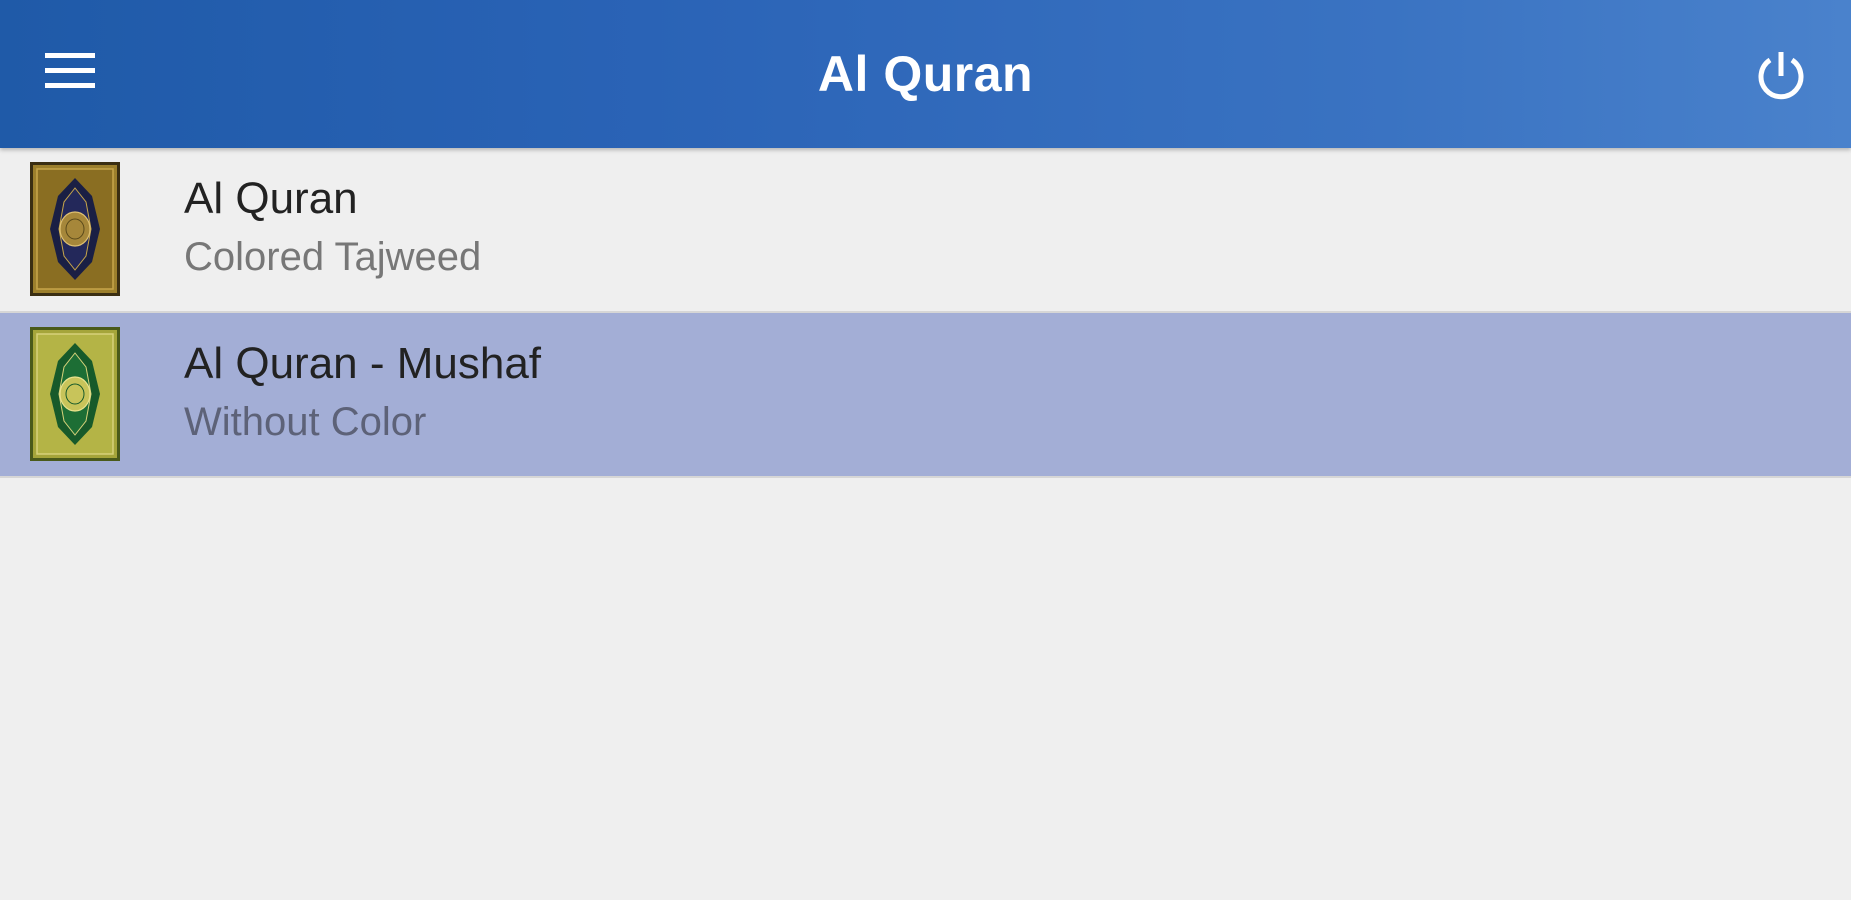 The height and width of the screenshot is (900, 1851). I want to click on item-title: Al Quran - Mushaf, so click(363, 363).